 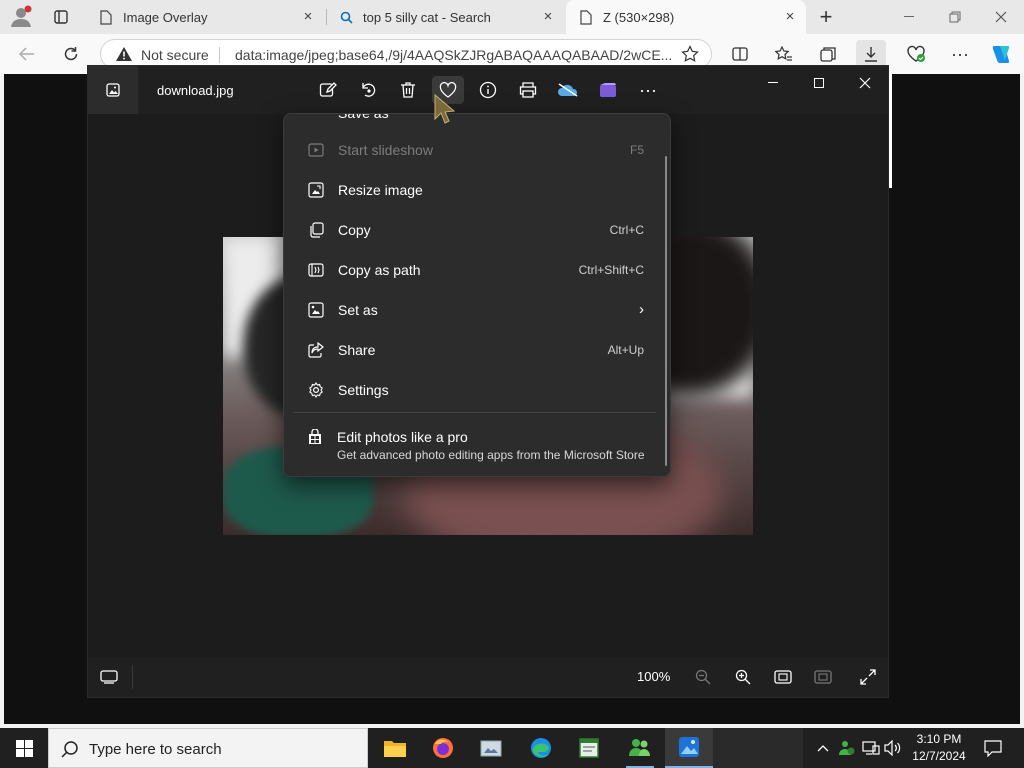 What do you see at coordinates (219, 55) in the screenshot?
I see `url-divider` at bounding box center [219, 55].